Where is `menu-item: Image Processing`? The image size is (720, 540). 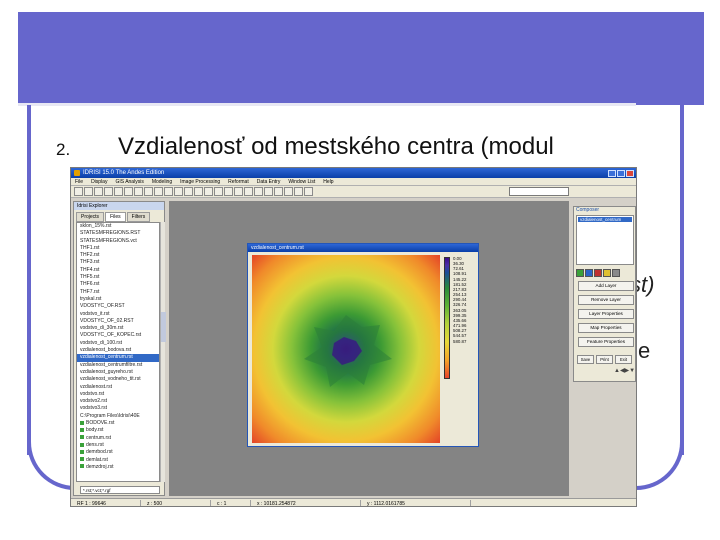
menu-item: Image Processing is located at coordinates (200, 182).